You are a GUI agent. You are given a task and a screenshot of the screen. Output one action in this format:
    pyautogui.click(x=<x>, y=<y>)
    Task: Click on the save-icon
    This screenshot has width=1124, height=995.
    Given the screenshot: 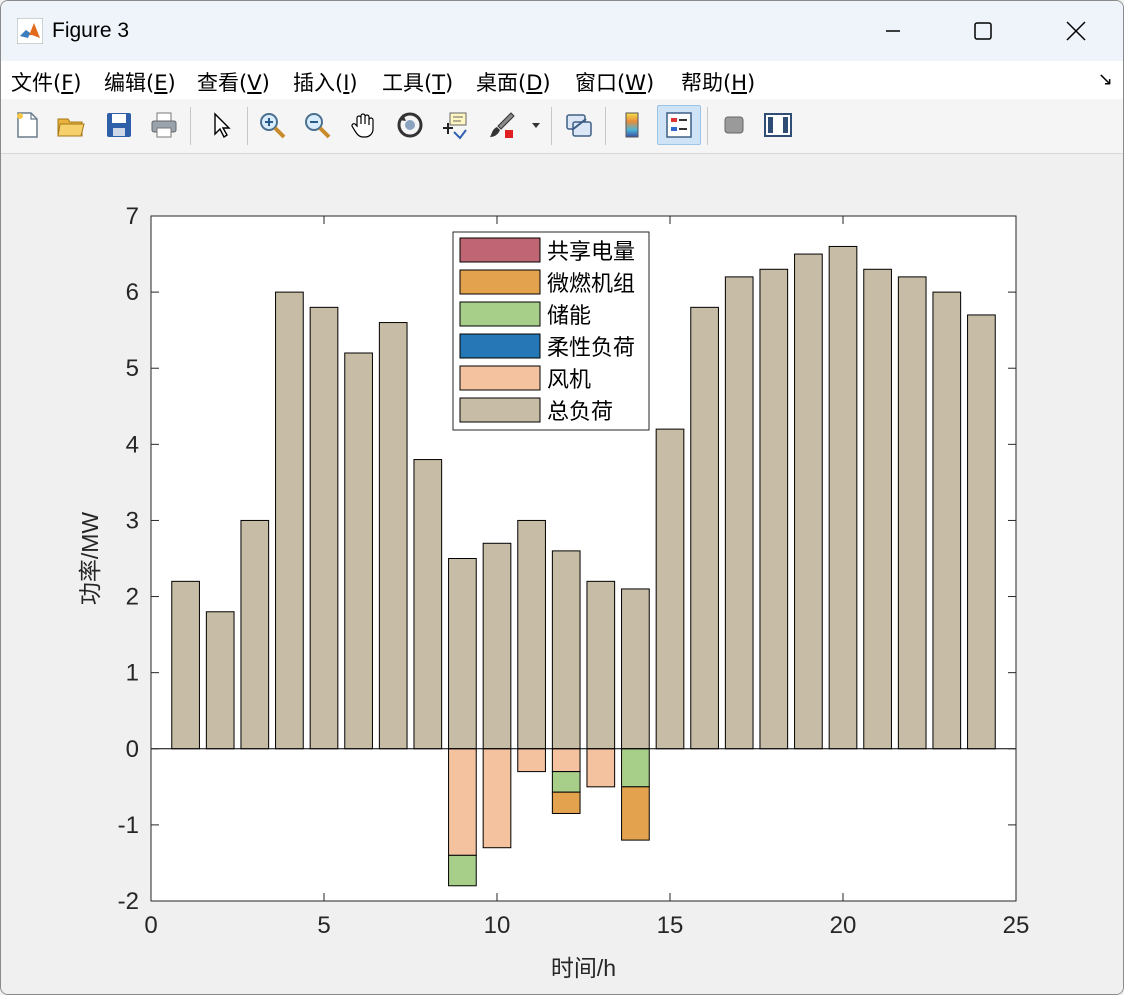 What is the action you would take?
    pyautogui.click(x=119, y=125)
    